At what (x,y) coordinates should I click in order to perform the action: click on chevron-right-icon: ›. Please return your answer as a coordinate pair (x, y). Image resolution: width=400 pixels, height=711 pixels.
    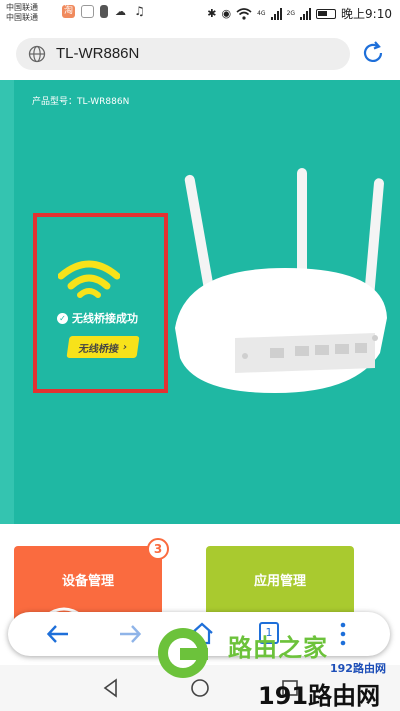
    Looking at the image, I should click on (125, 347).